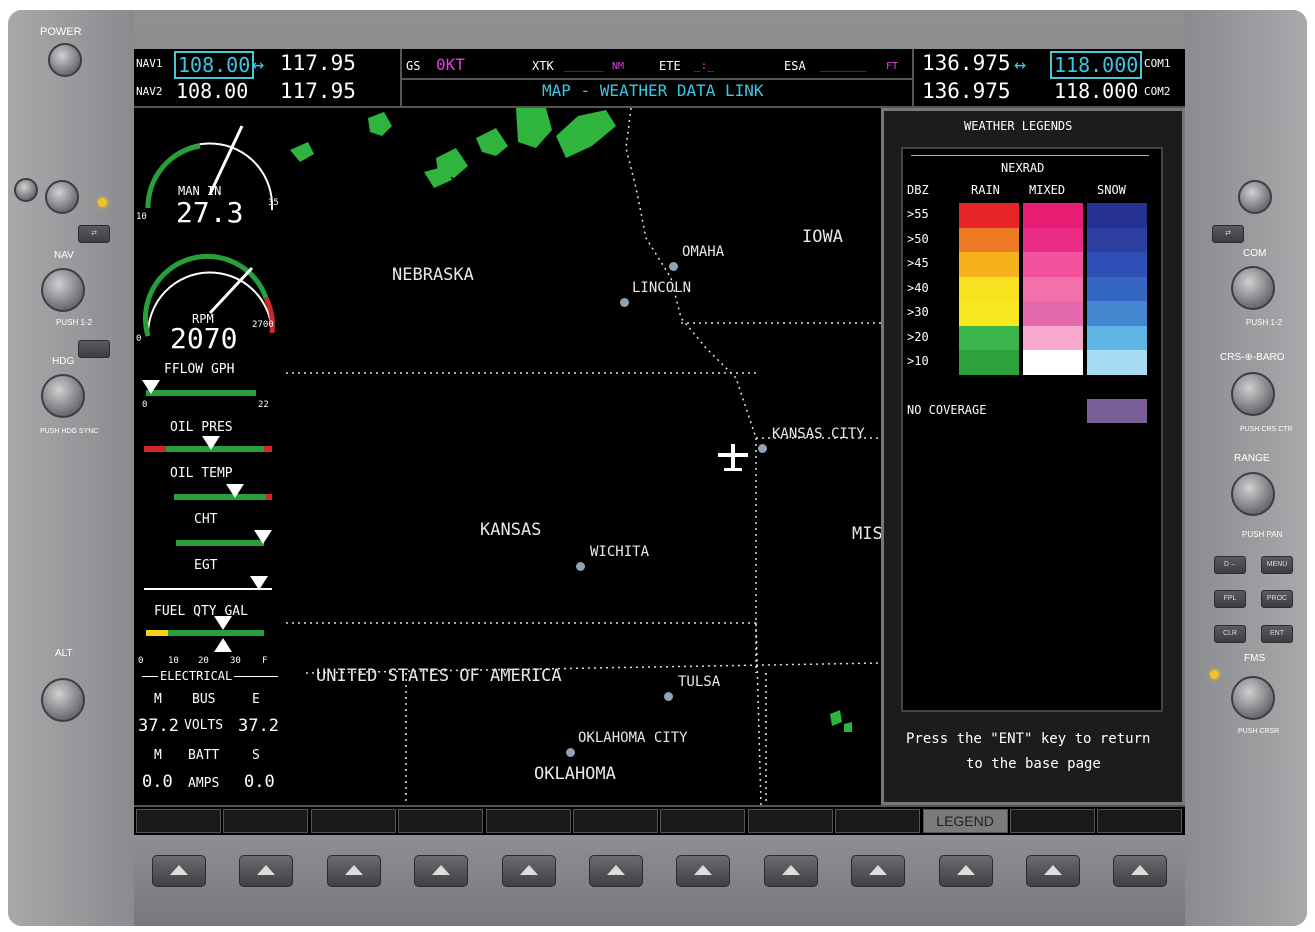 The image size is (1315, 932). I want to click on oil-pres-pointer, so click(211, 443).